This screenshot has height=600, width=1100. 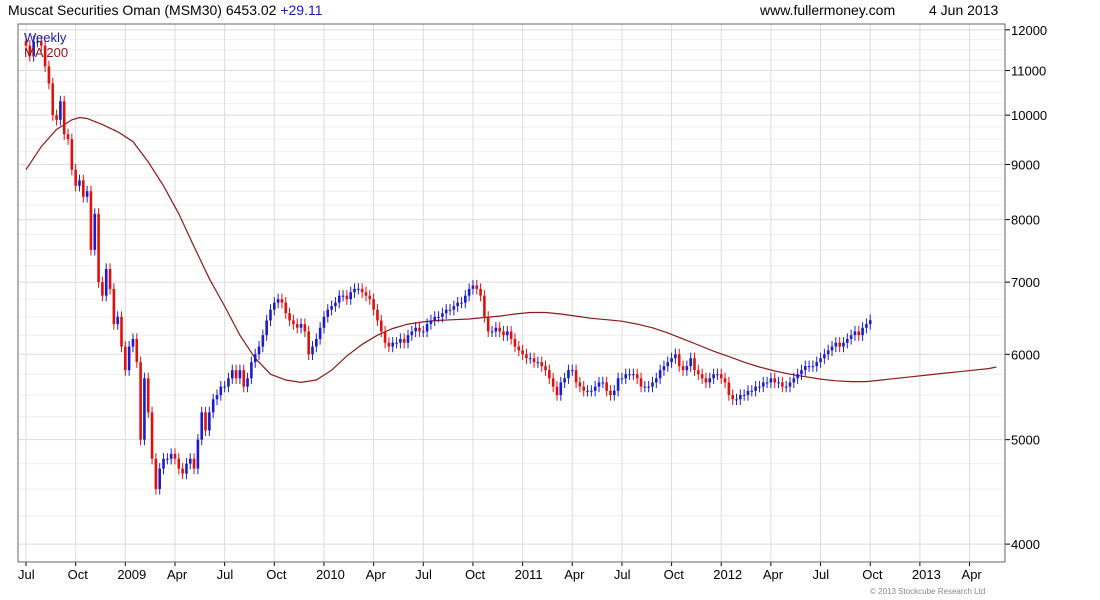 I want to click on y-tick-label: 8000, so click(x=1025, y=220).